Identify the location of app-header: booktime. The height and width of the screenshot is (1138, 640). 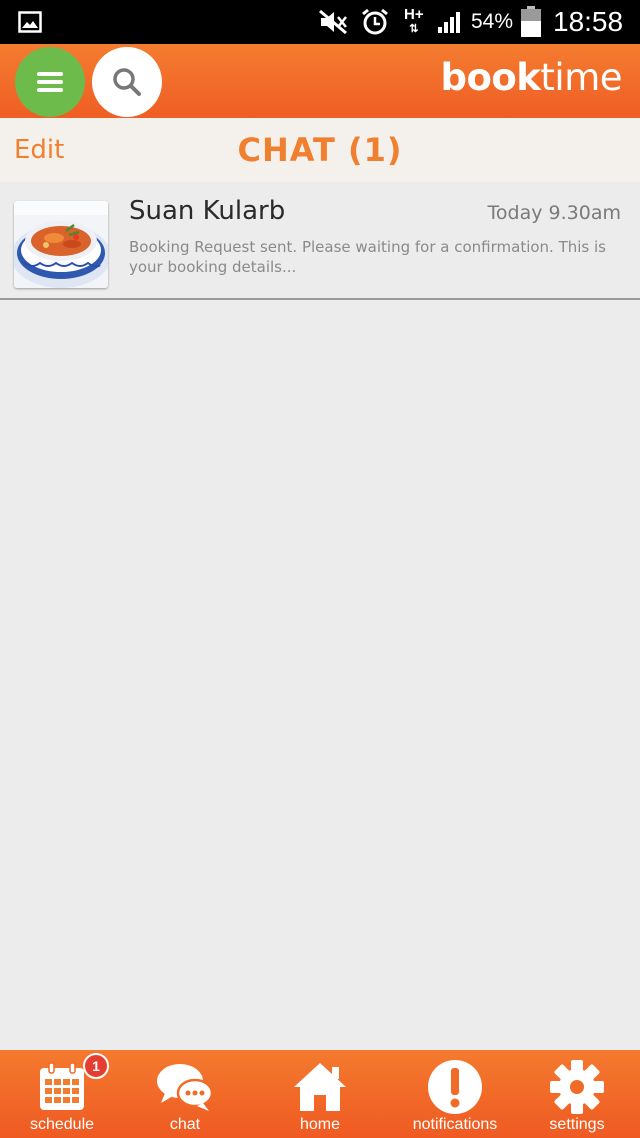
(320, 81).